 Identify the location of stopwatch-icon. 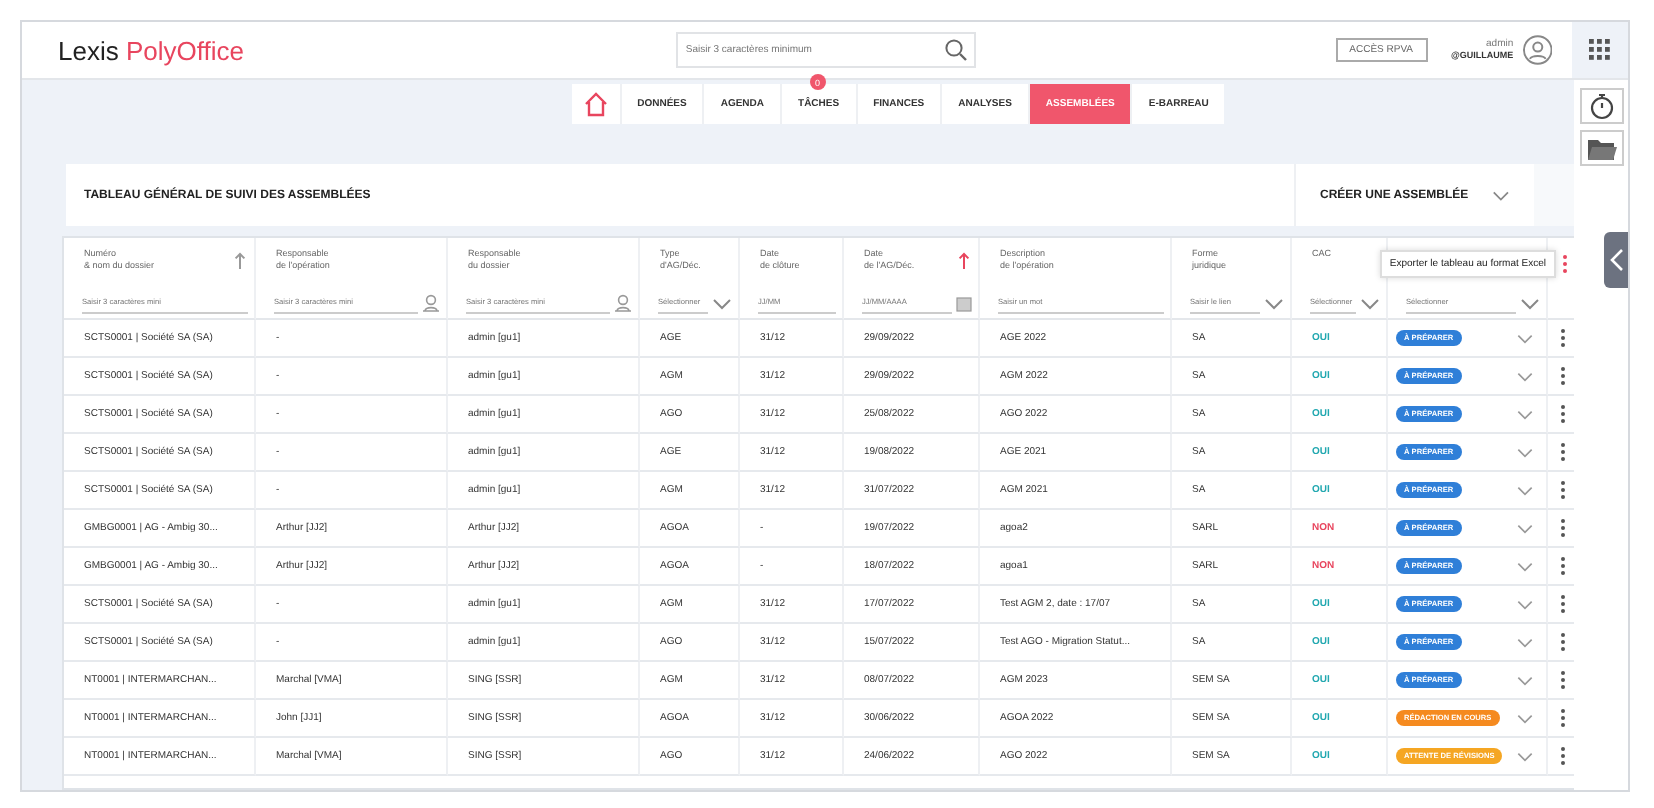
(1601, 106).